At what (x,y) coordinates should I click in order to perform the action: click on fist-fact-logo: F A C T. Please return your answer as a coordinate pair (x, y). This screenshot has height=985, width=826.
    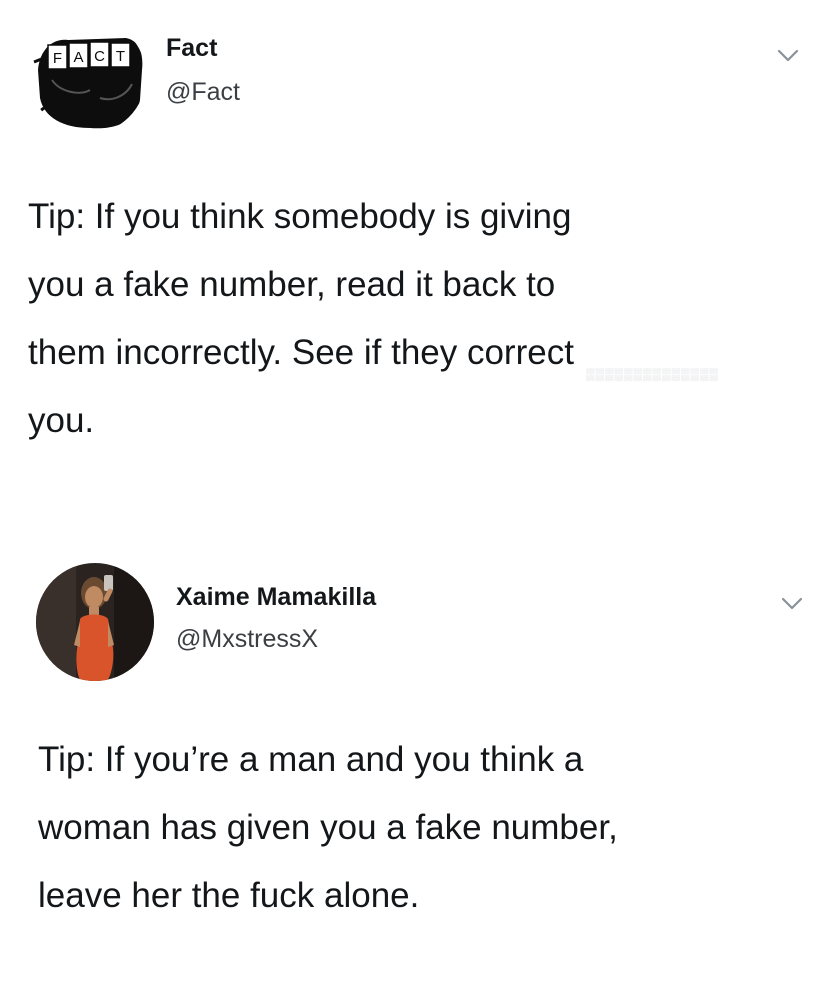
    Looking at the image, I should click on (88, 76).